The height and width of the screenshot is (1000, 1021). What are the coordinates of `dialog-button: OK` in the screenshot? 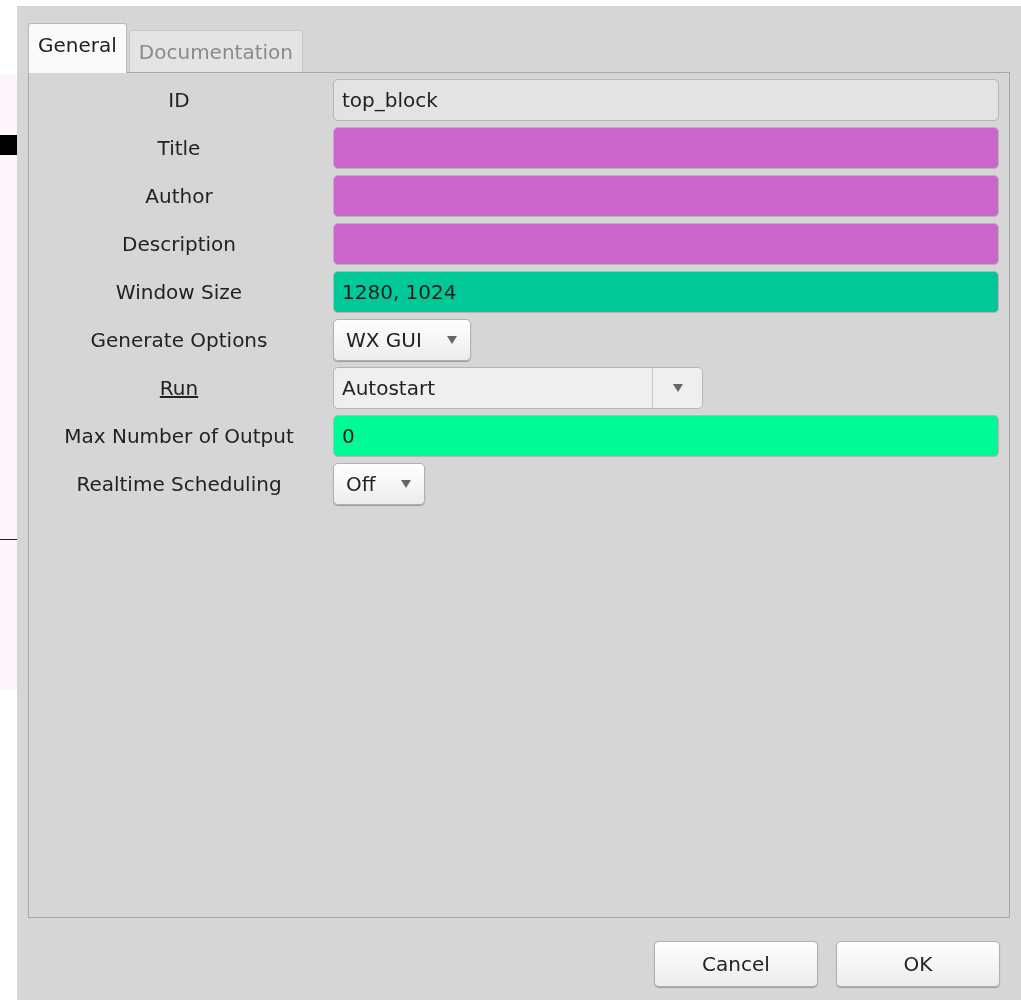 It's located at (918, 964).